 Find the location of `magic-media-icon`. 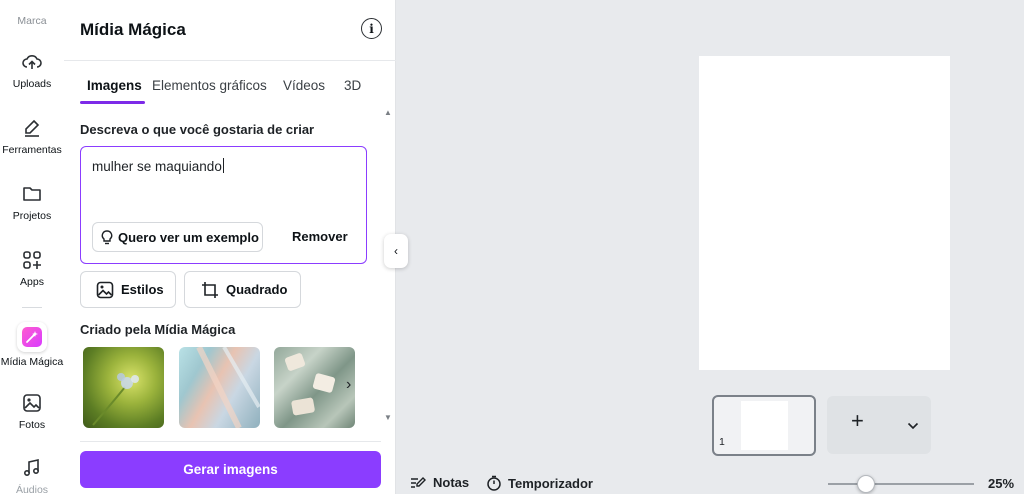

magic-media-icon is located at coordinates (32, 337).